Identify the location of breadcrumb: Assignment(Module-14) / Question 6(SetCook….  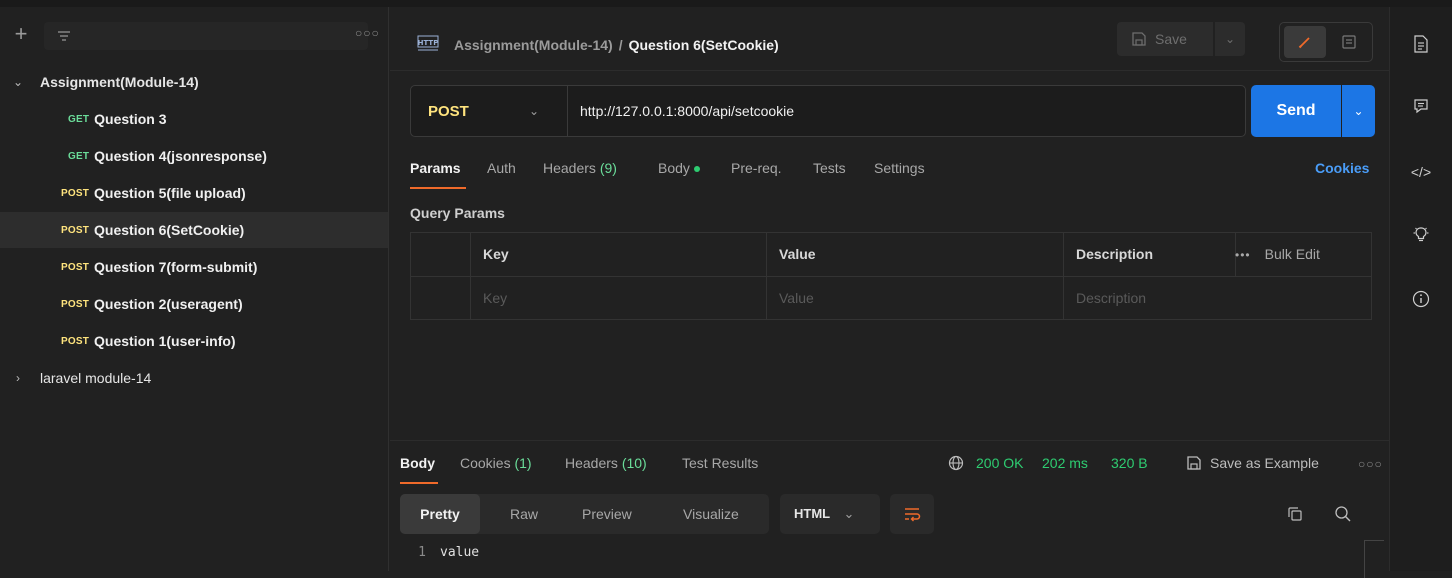
(616, 45).